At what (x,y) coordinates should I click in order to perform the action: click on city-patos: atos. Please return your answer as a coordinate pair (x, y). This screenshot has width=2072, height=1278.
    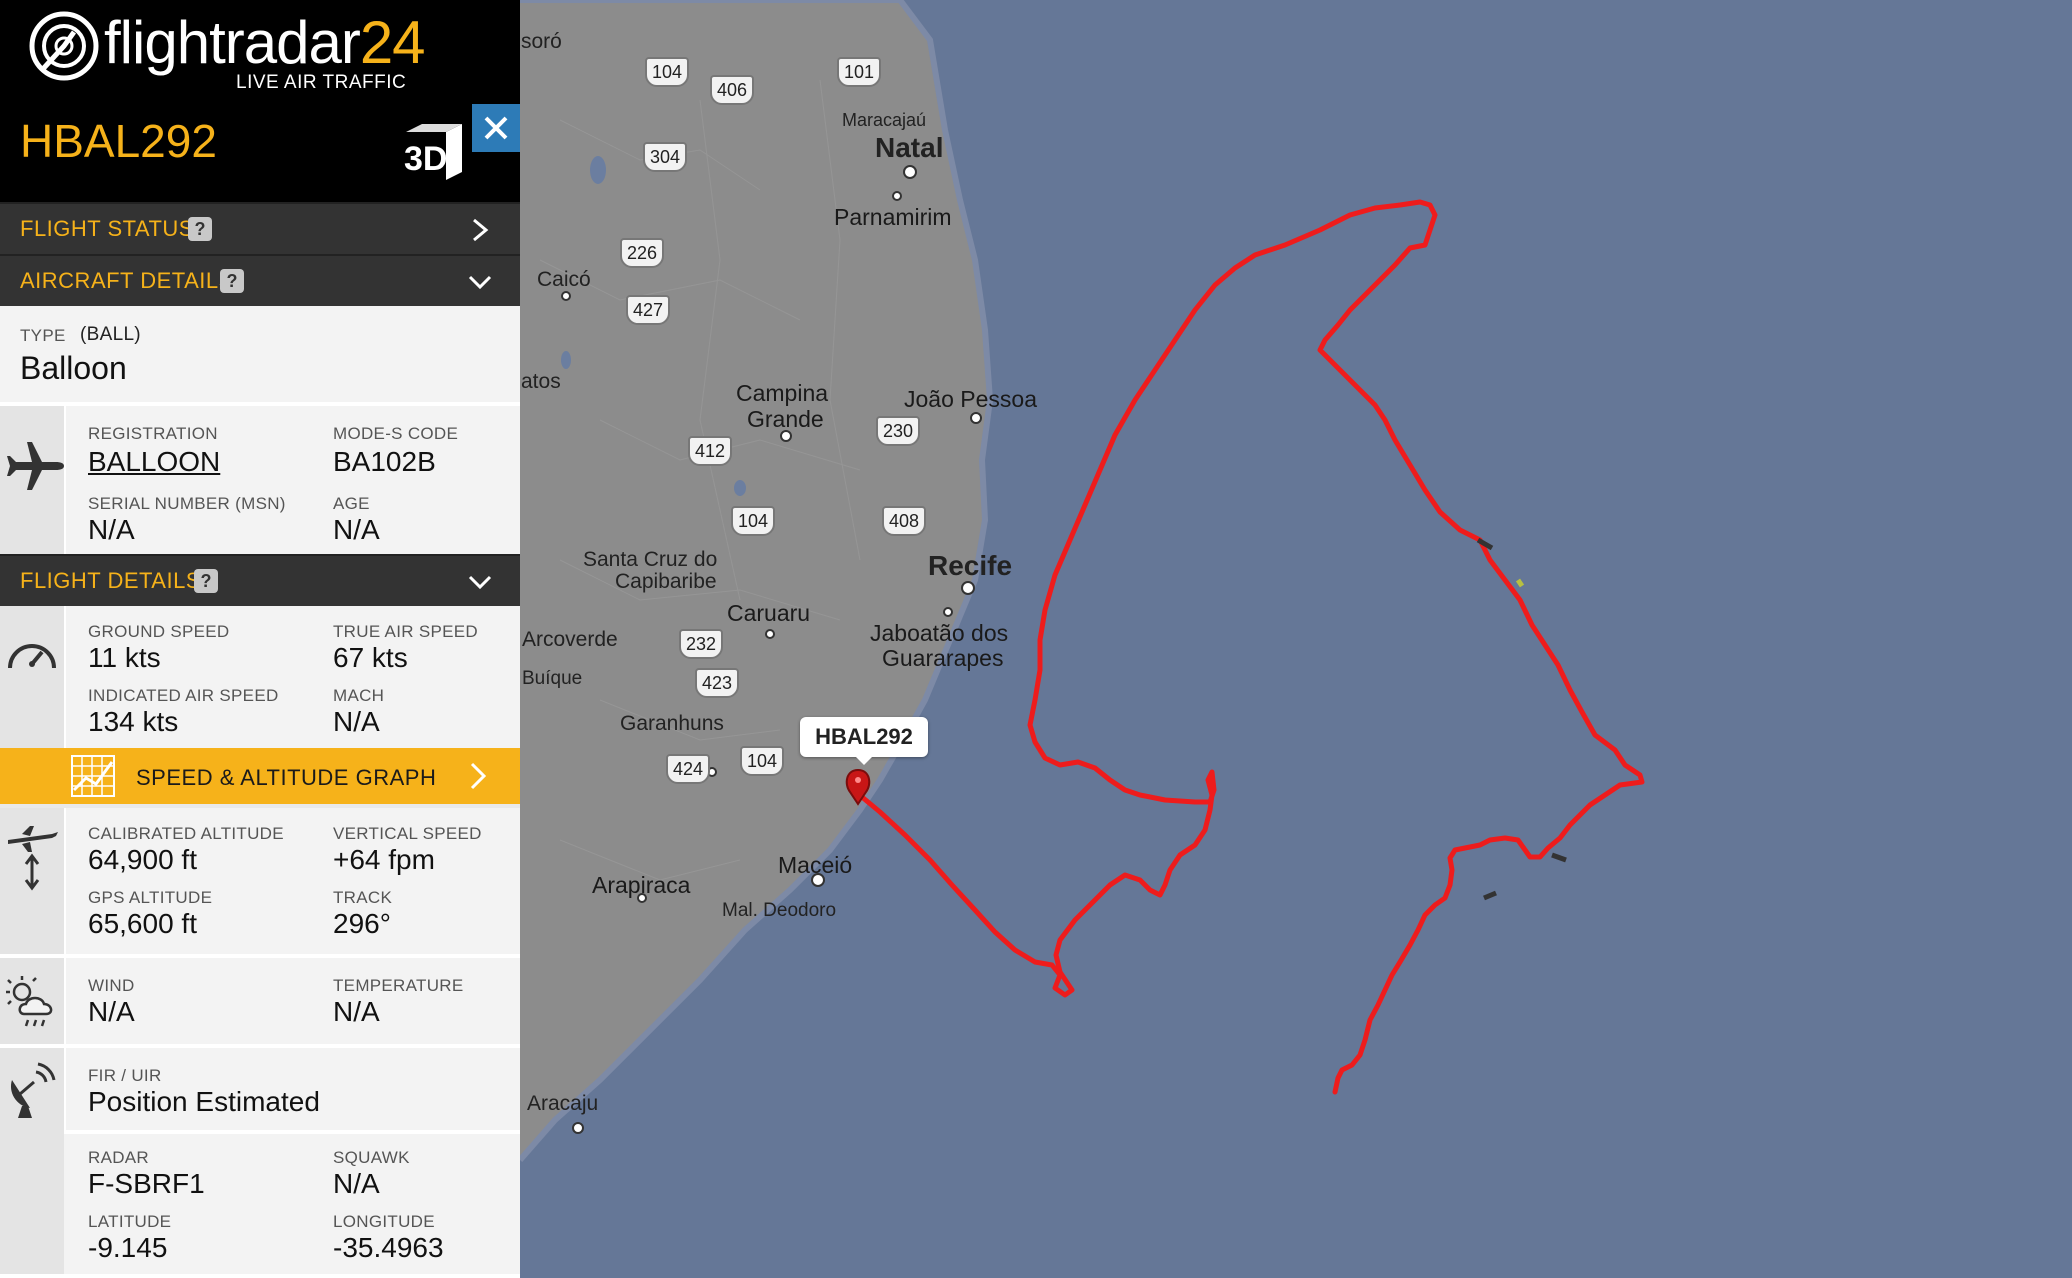
    Looking at the image, I should click on (541, 381).